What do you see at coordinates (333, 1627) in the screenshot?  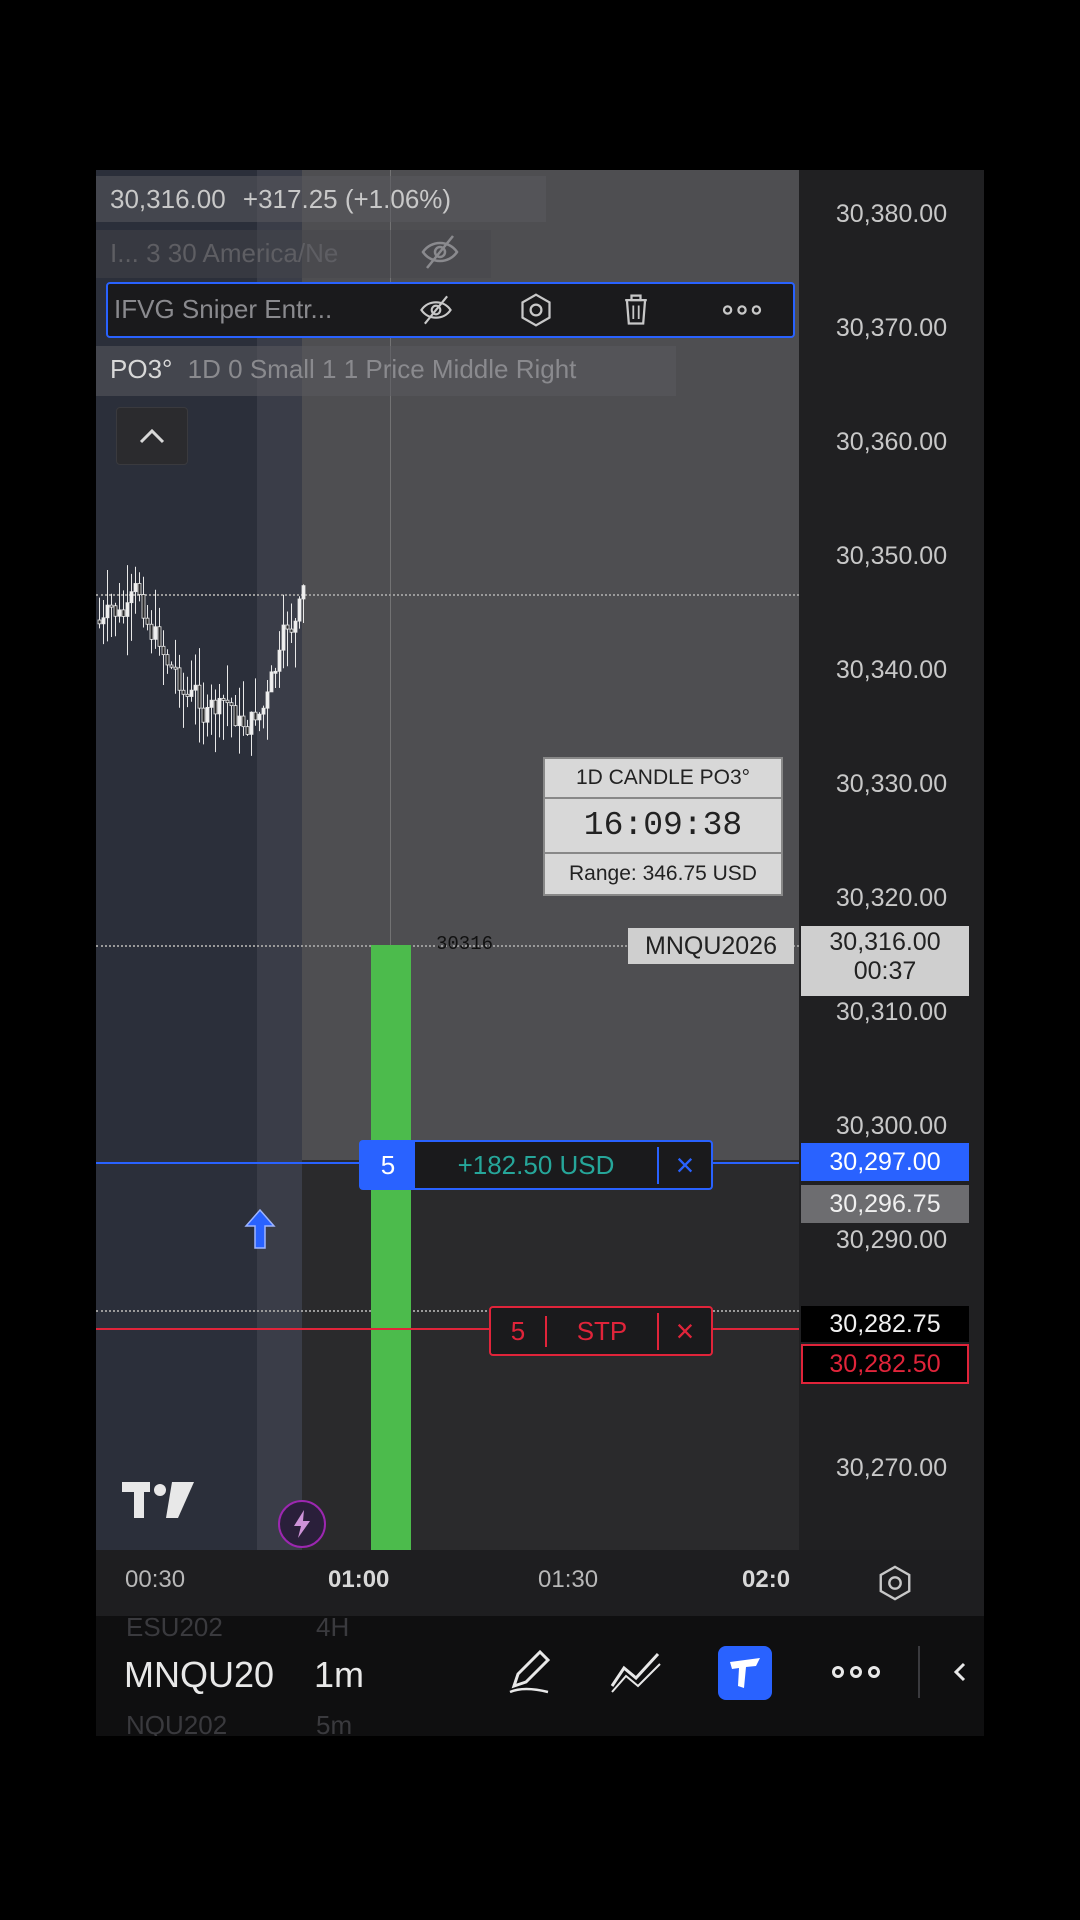 I see `ghost-interval-above: 4H` at bounding box center [333, 1627].